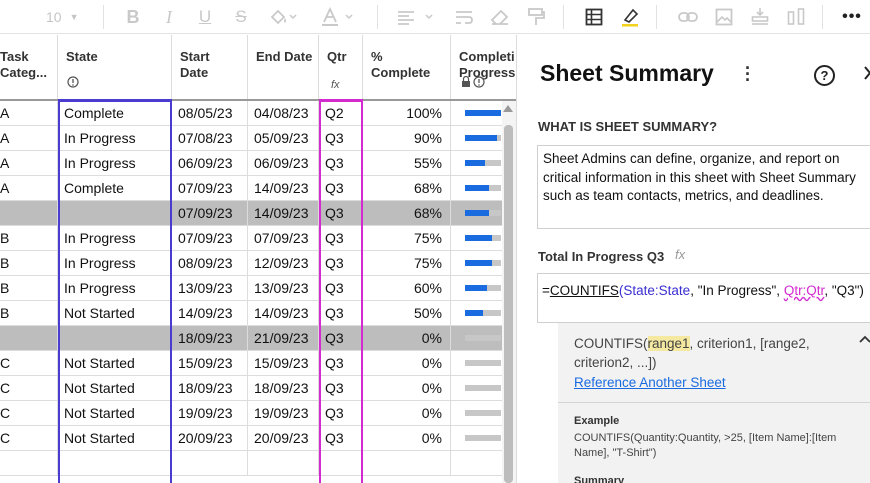 The width and height of the screenshot is (870, 483). Describe the element at coordinates (536, 17) in the screenshot. I see `format-painter-icon` at that location.